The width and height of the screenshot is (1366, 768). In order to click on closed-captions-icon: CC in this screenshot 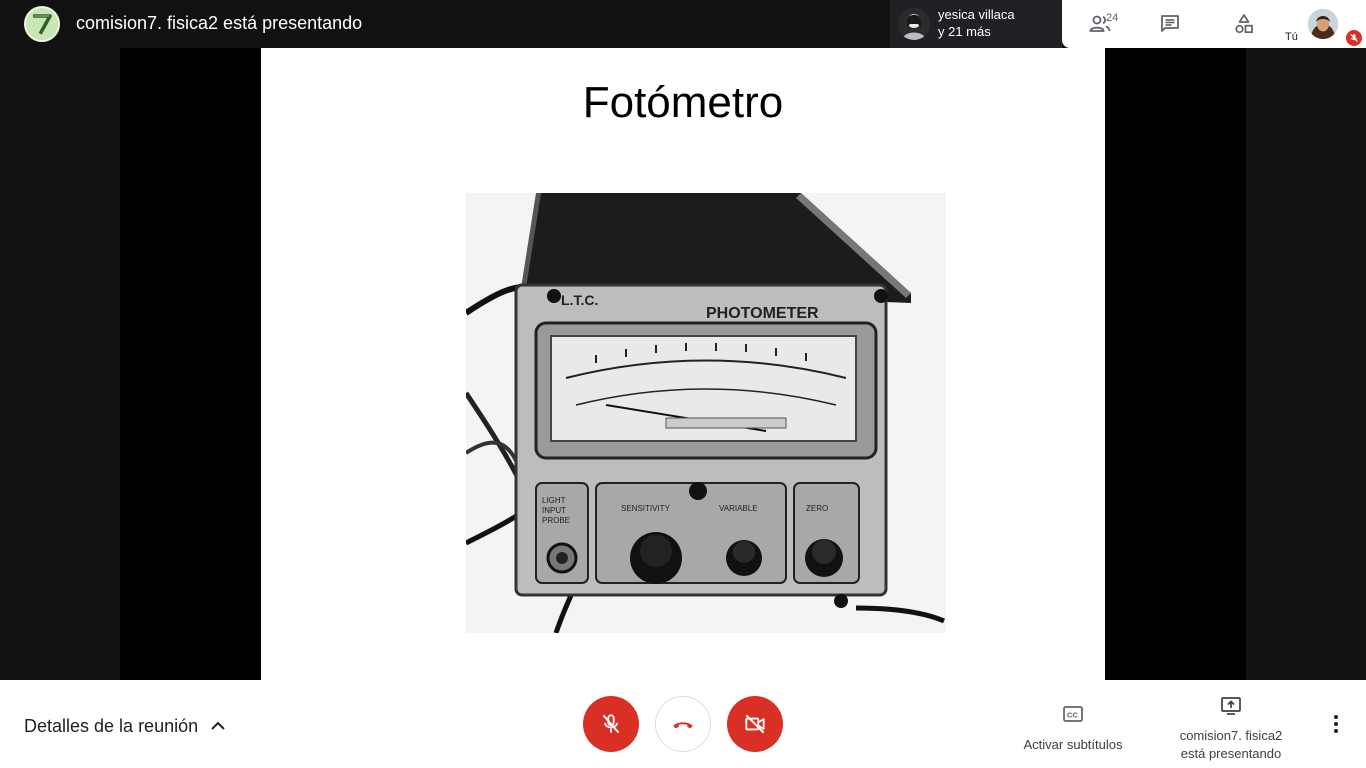, I will do `click(1073, 714)`.